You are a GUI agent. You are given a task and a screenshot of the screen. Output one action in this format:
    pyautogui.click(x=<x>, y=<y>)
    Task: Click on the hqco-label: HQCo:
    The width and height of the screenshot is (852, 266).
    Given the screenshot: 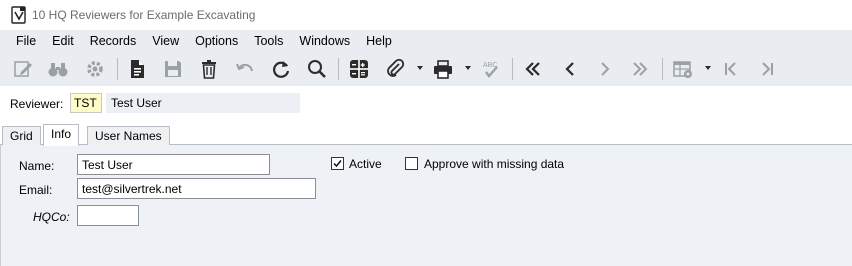 What is the action you would take?
    pyautogui.click(x=51, y=217)
    